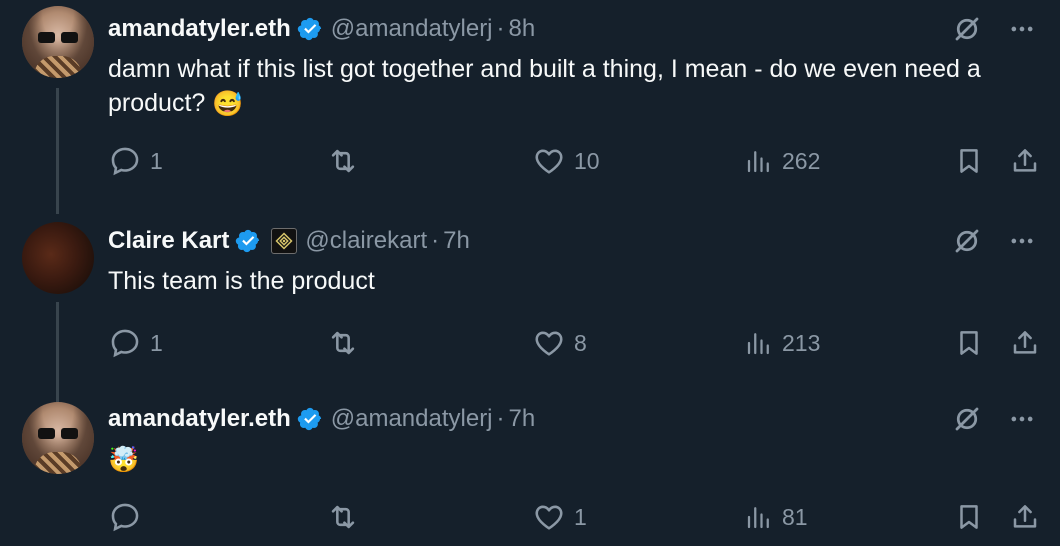  What do you see at coordinates (574, 459) in the screenshot?
I see `tweet-text: 🤯` at bounding box center [574, 459].